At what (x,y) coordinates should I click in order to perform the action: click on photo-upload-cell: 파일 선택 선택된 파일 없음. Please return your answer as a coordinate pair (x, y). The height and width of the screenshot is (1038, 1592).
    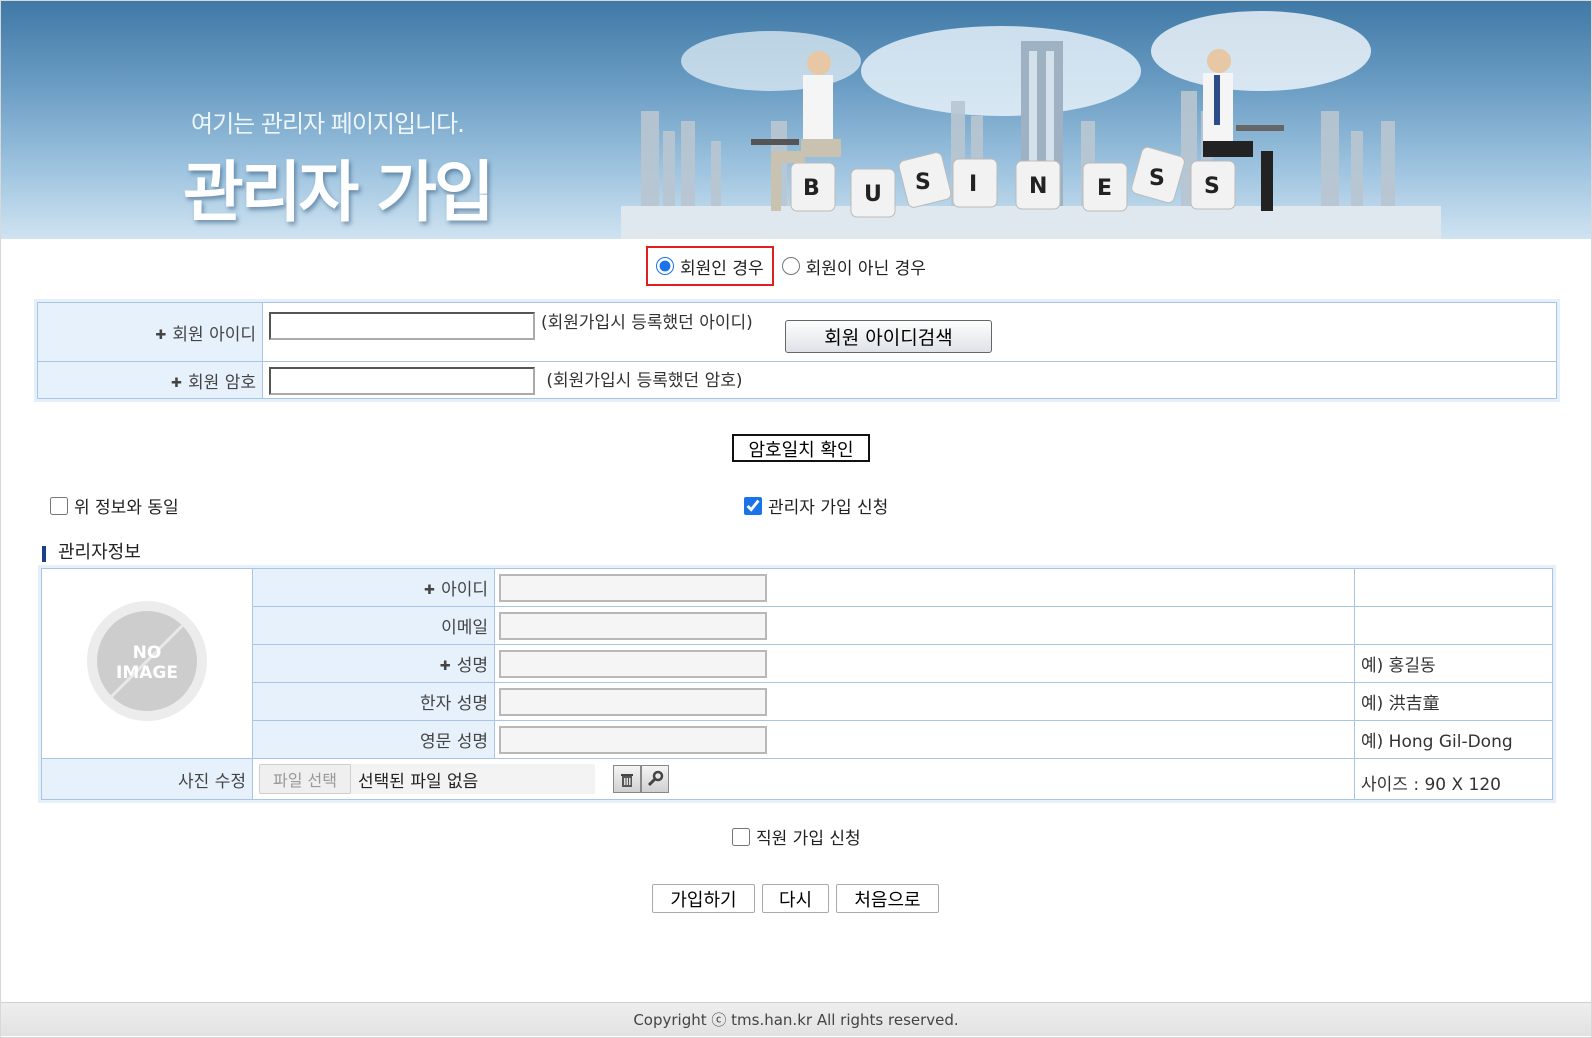
    Looking at the image, I should click on (803, 779).